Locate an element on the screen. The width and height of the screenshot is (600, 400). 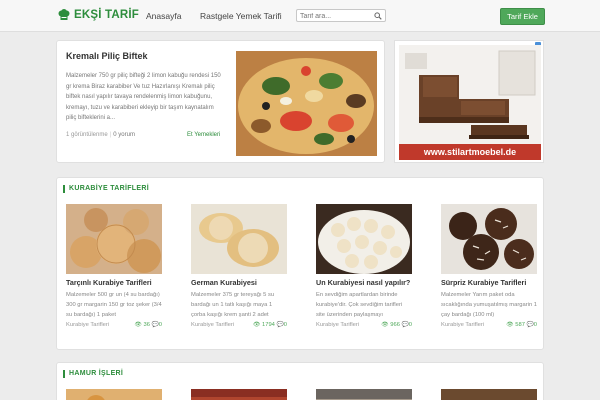
recipe-stats: 👁 1794 💬0 is located at coordinates (270, 325).